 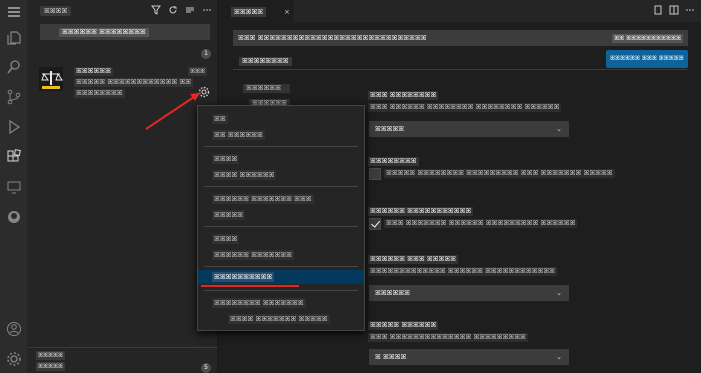 I want to click on setting-description: ꕤꕤꕤ ꕤꕤꕤꕤꕤꕤꕤꕤꕤꕤꕤꕤꕤꕤ ꕤꕤꕤꕤꕤꕤꕤꕤꕤ, so click(x=448, y=337).